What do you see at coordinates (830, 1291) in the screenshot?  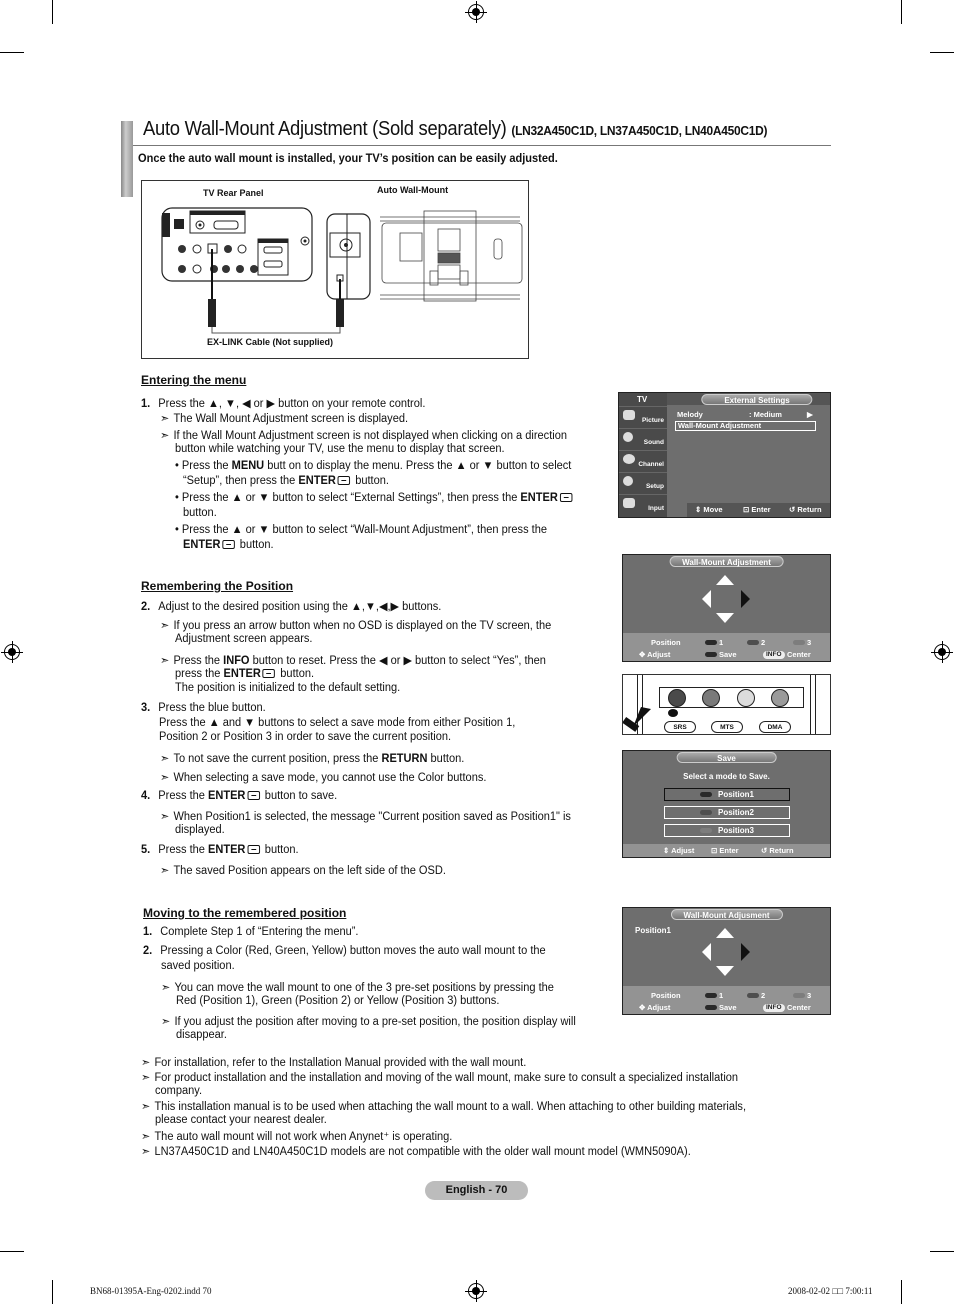 I see `print-slug-timestamp: 2008-02-02 □□ 7:00:11` at bounding box center [830, 1291].